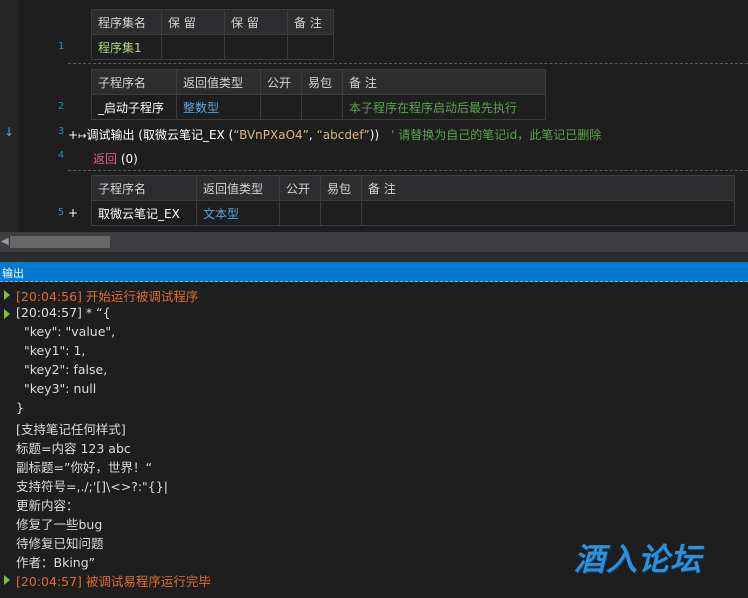  What do you see at coordinates (51, 350) in the screenshot?
I see `output-line: "key1": 1,` at bounding box center [51, 350].